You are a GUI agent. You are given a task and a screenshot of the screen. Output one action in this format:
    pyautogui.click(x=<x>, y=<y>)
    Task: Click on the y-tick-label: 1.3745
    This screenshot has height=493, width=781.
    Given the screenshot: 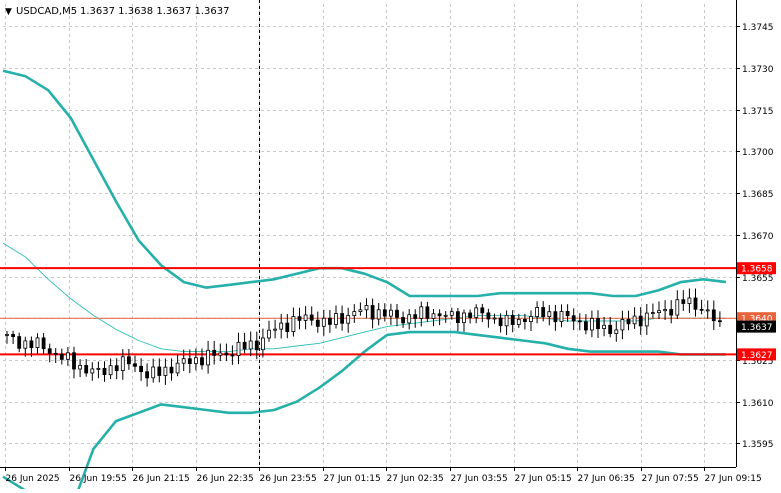 What is the action you would take?
    pyautogui.click(x=758, y=28)
    